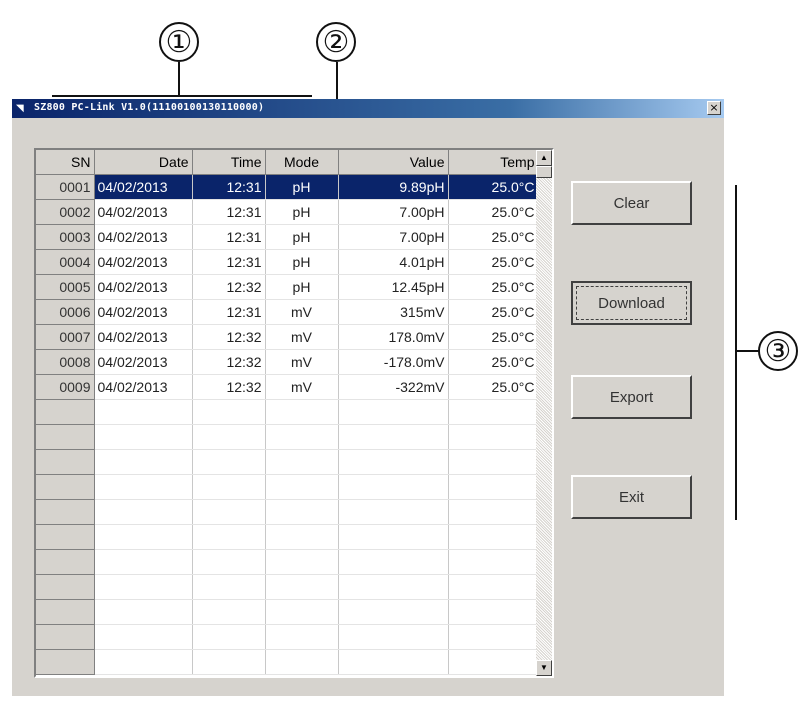 The image size is (805, 702). Describe the element at coordinates (229, 312) in the screenshot. I see `cell-time: 12:31` at that location.